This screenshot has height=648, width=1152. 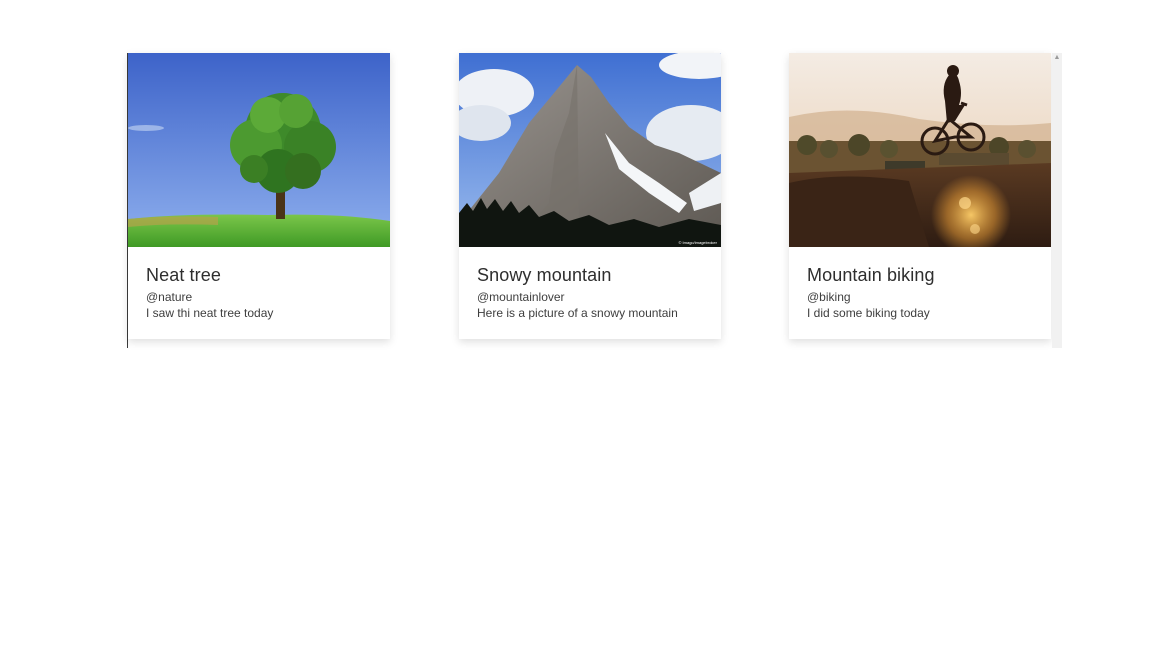 What do you see at coordinates (1057, 58) in the screenshot?
I see `scroll-up-arrow-icon: ▲` at bounding box center [1057, 58].